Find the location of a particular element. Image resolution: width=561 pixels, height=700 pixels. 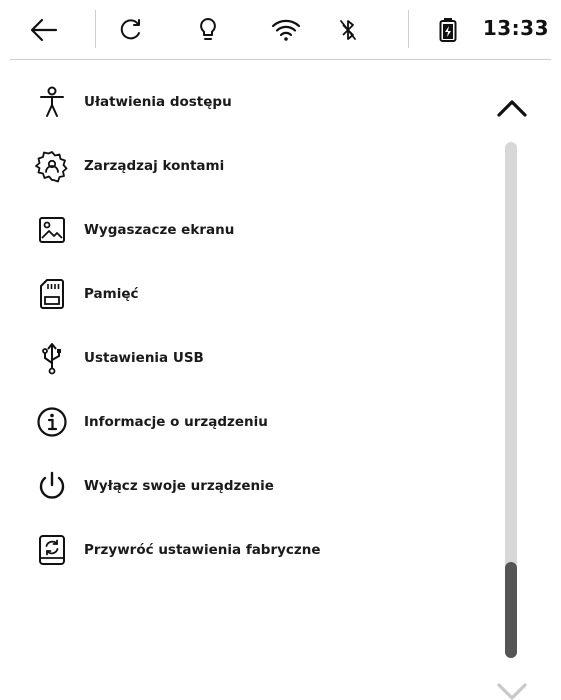

scrollbar-thumb is located at coordinates (511, 610).